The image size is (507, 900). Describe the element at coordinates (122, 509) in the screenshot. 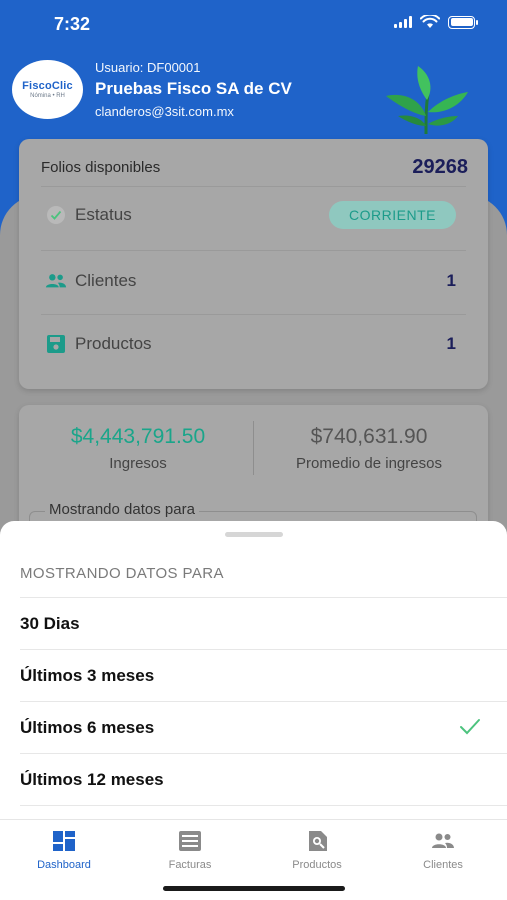

I see `period-select-label: Mostrando datos para` at that location.